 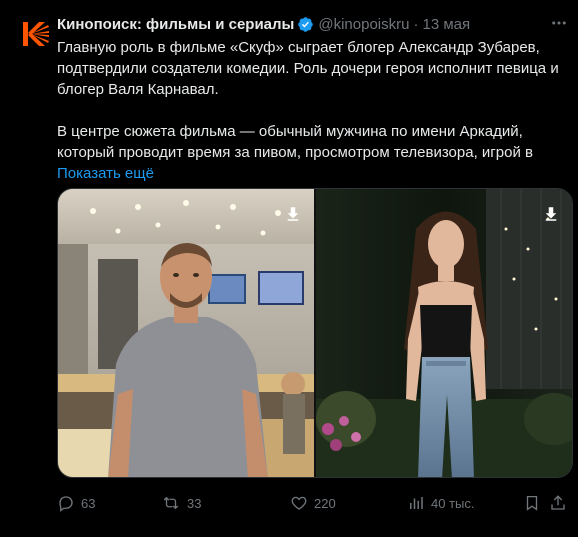 I want to click on action-bar: 63 33 220 40 тыс., so click(x=312, y=503).